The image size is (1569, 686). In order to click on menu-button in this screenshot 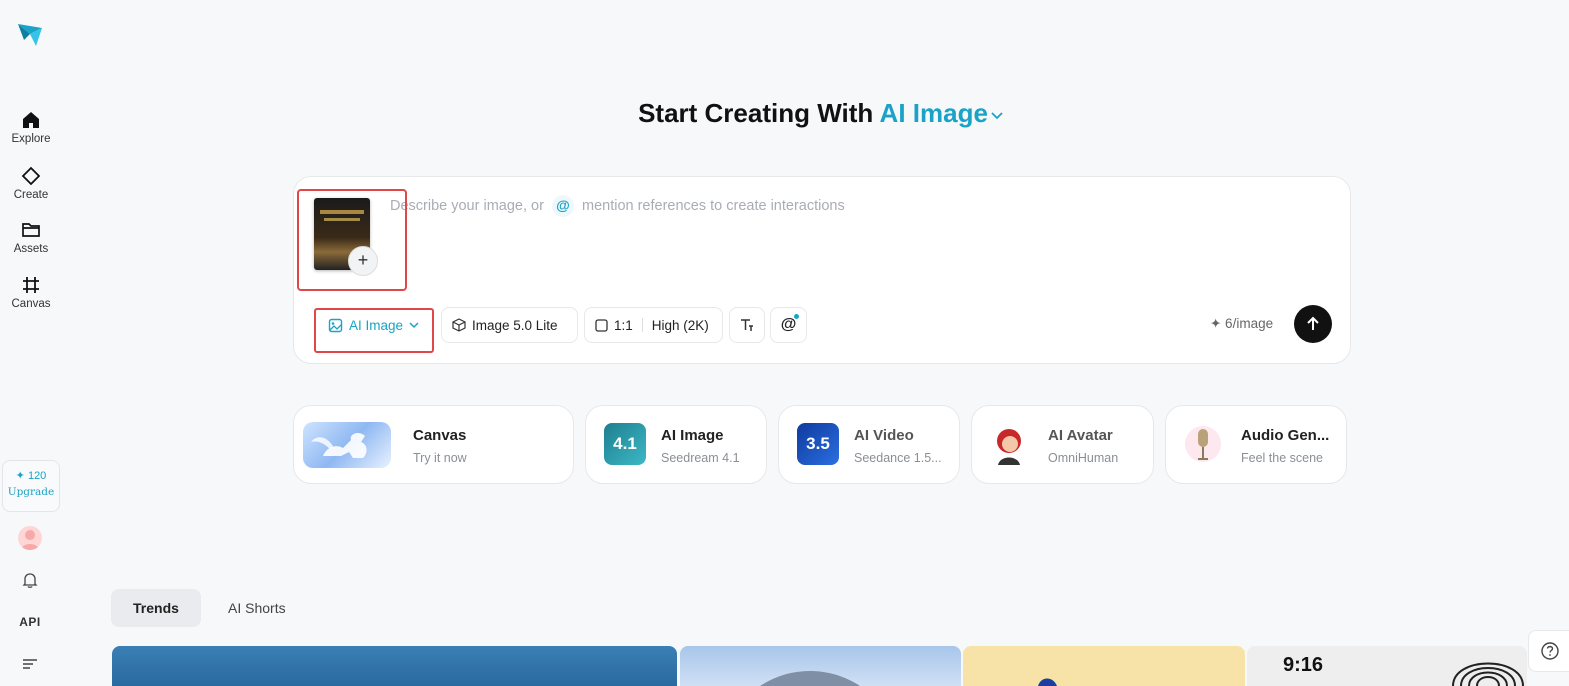, I will do `click(30, 666)`.